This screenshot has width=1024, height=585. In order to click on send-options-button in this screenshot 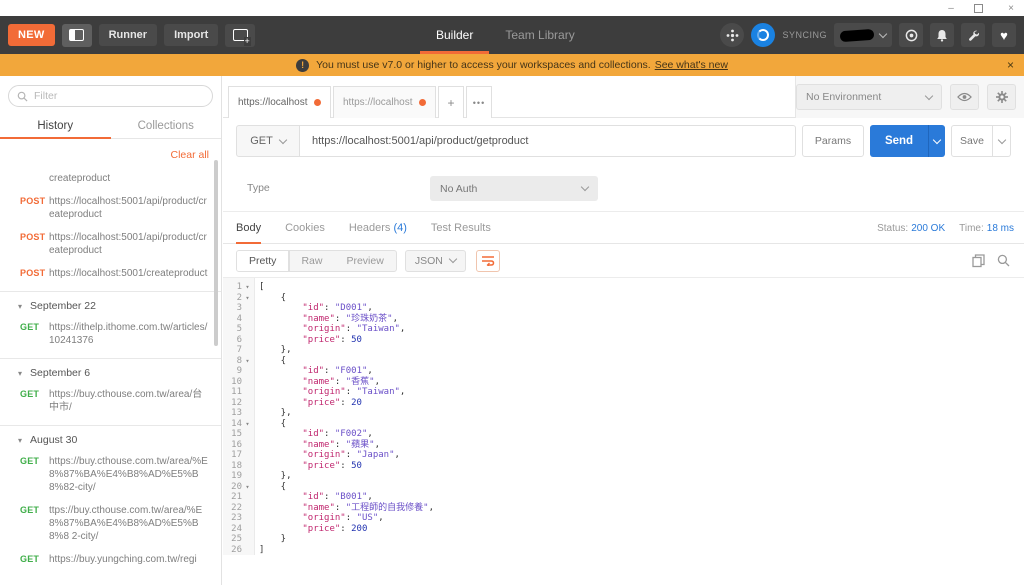, I will do `click(936, 141)`.